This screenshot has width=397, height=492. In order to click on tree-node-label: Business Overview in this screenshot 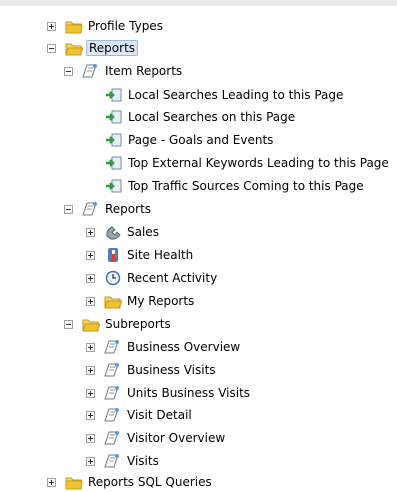, I will do `click(184, 347)`.